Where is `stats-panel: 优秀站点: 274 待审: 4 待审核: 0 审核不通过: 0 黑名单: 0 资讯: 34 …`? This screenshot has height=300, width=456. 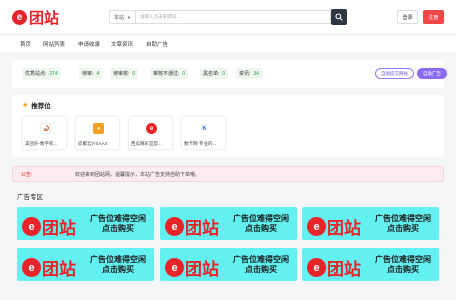
stats-panel: 优秀站点: 274 待审: 4 待审核: 0 审核不通过: 0 黑名单: 0 资讯: 34 … is located at coordinates (229, 74).